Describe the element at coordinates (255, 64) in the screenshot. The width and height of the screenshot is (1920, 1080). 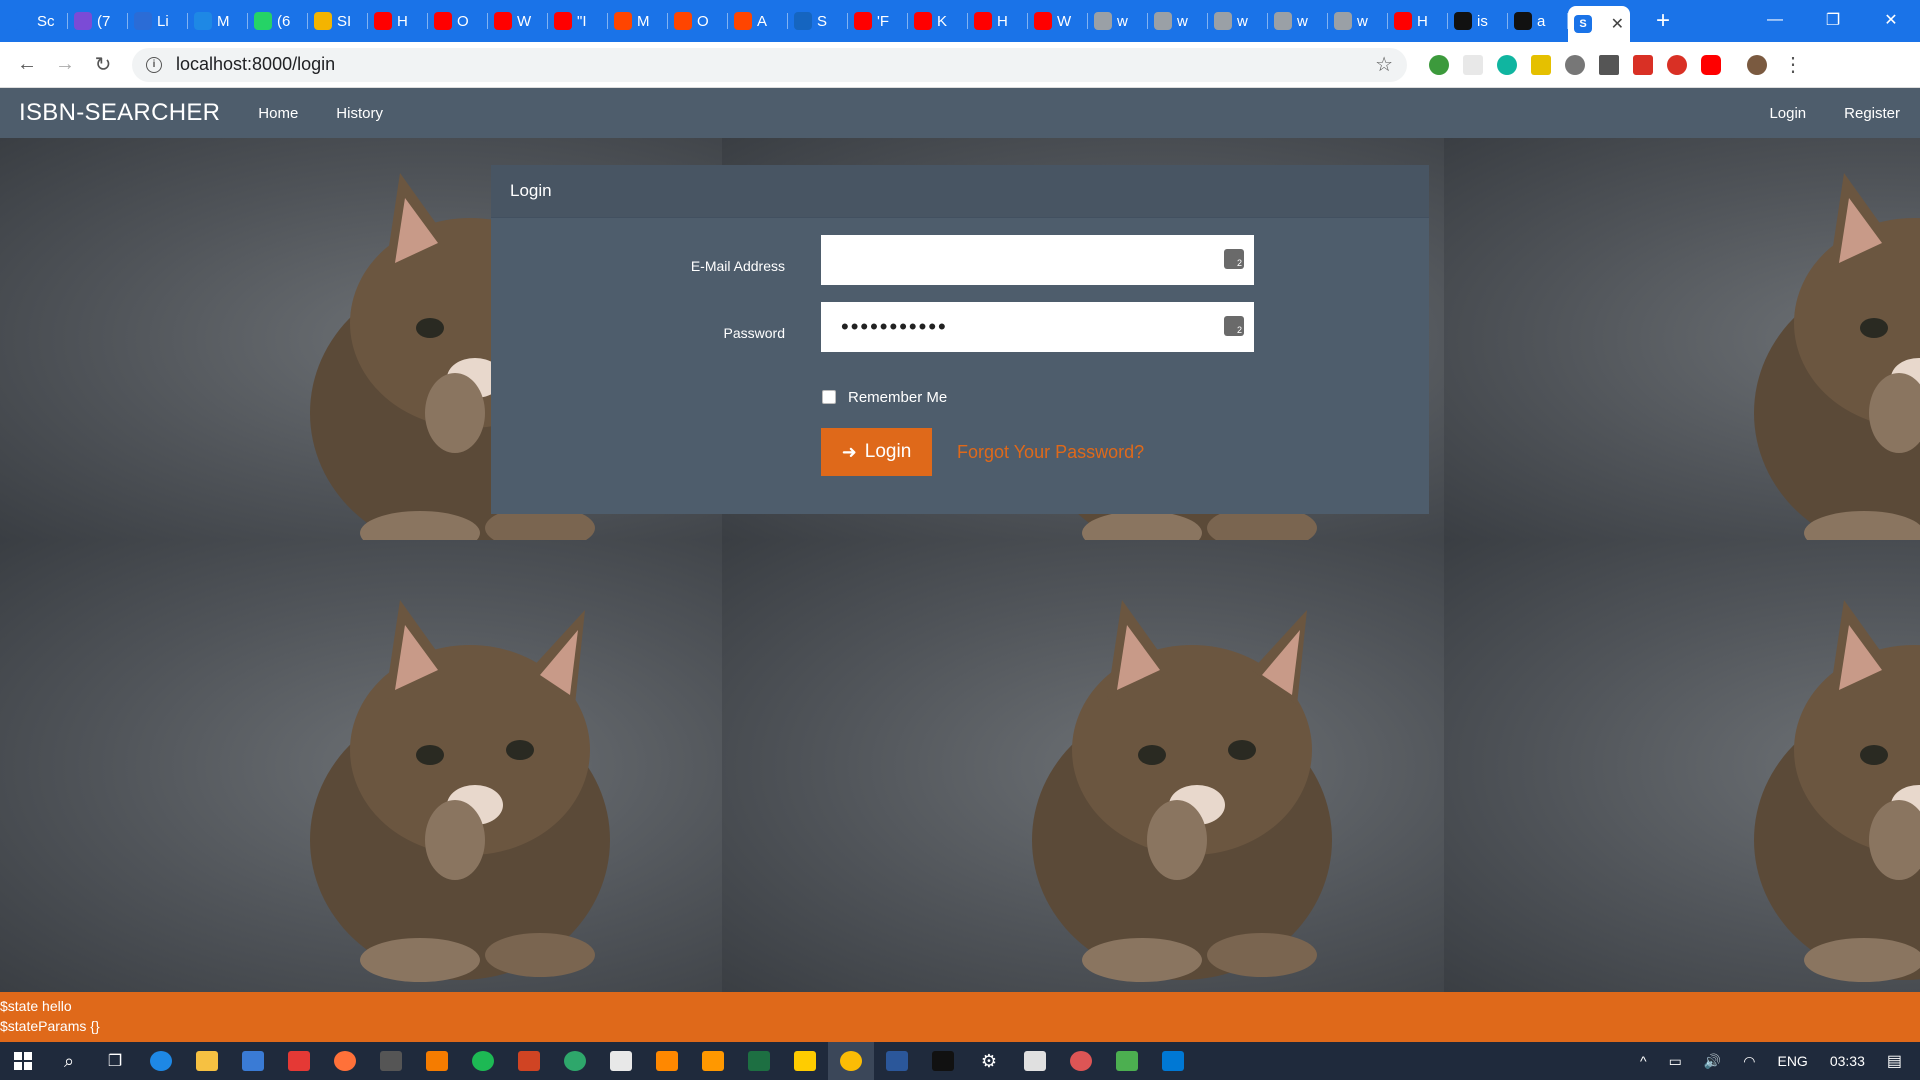
I see `url-text: localhost:8000/login` at that location.